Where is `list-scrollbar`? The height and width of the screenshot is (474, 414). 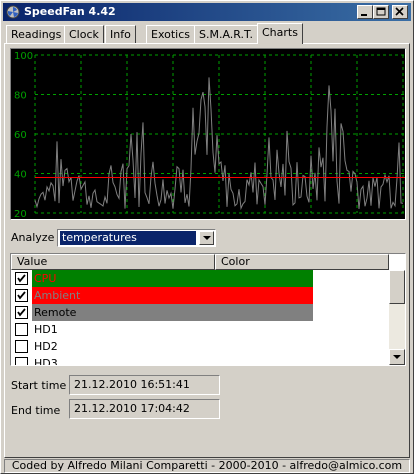 list-scrollbar is located at coordinates (397, 317).